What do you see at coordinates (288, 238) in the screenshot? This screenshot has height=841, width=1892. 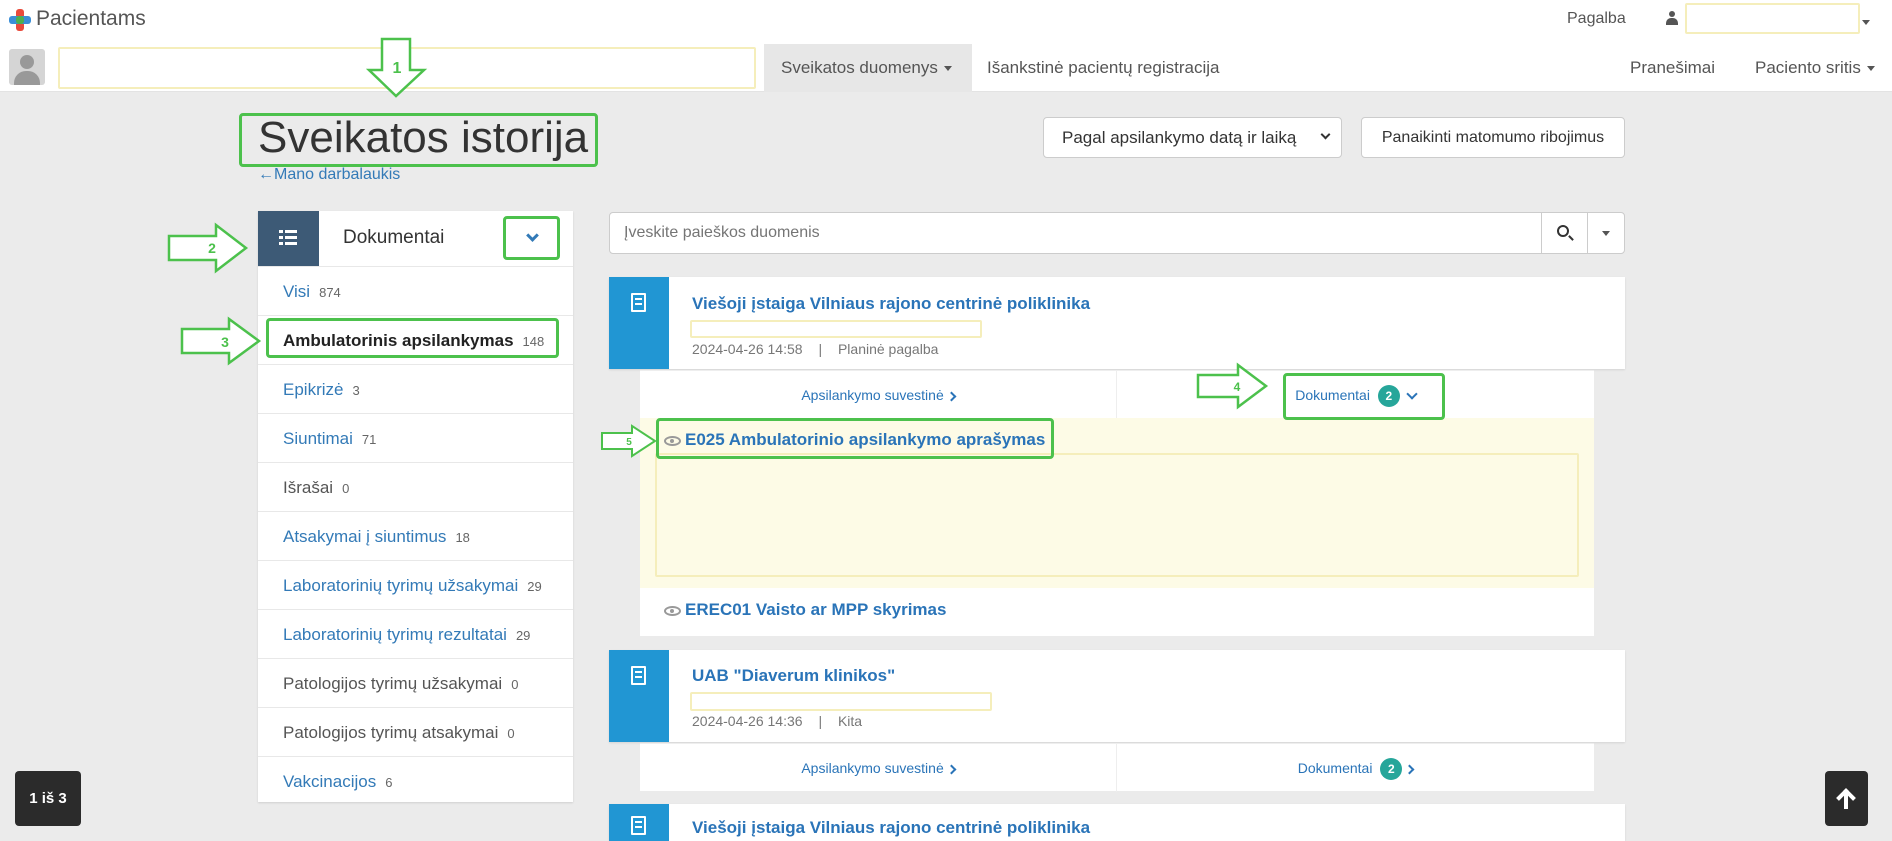 I see `list-icon` at bounding box center [288, 238].